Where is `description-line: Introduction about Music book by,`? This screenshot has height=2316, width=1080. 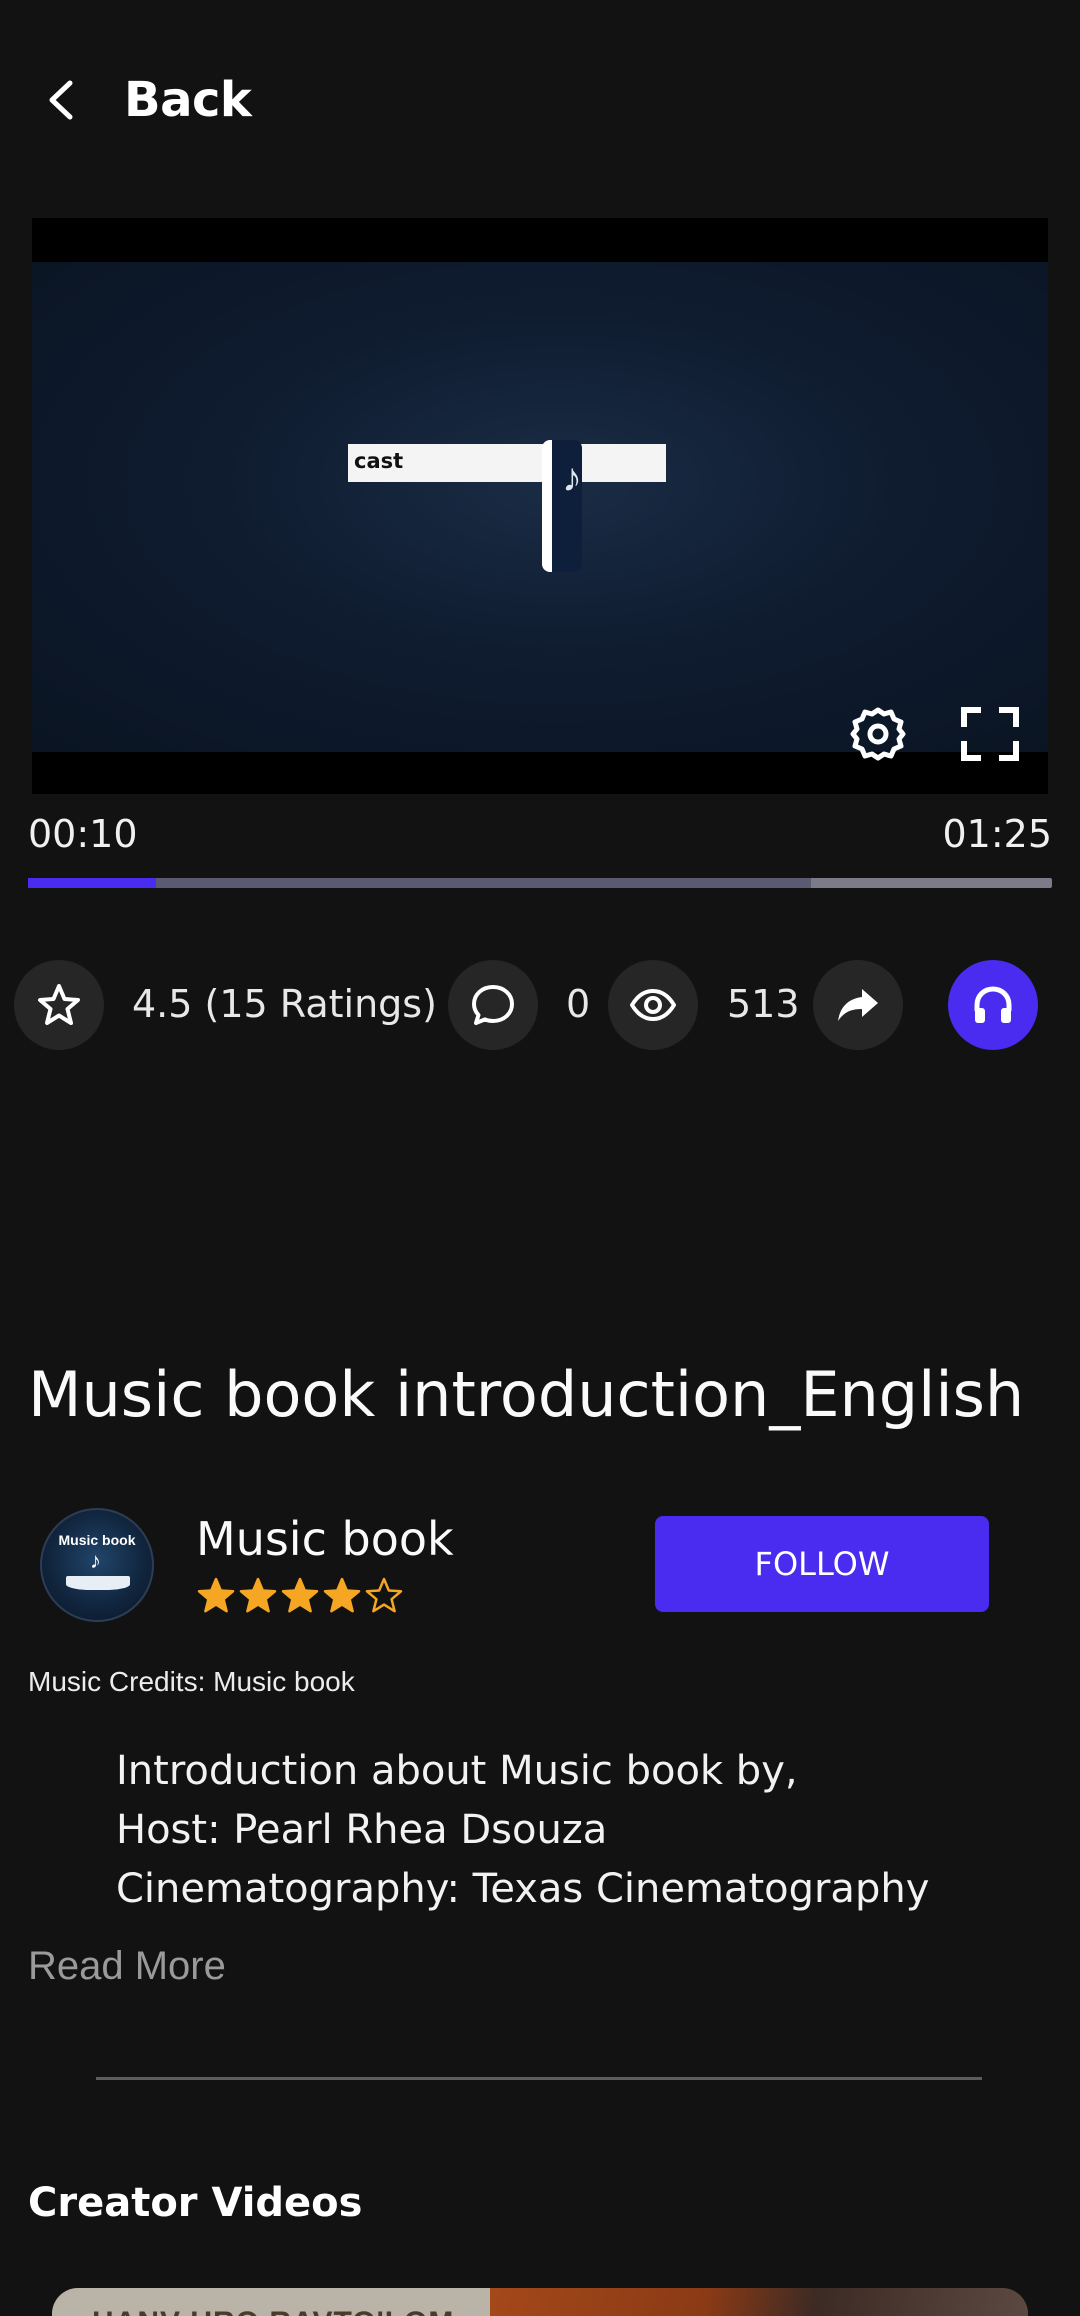
description-line: Introduction about Music book by, is located at coordinates (457, 1771).